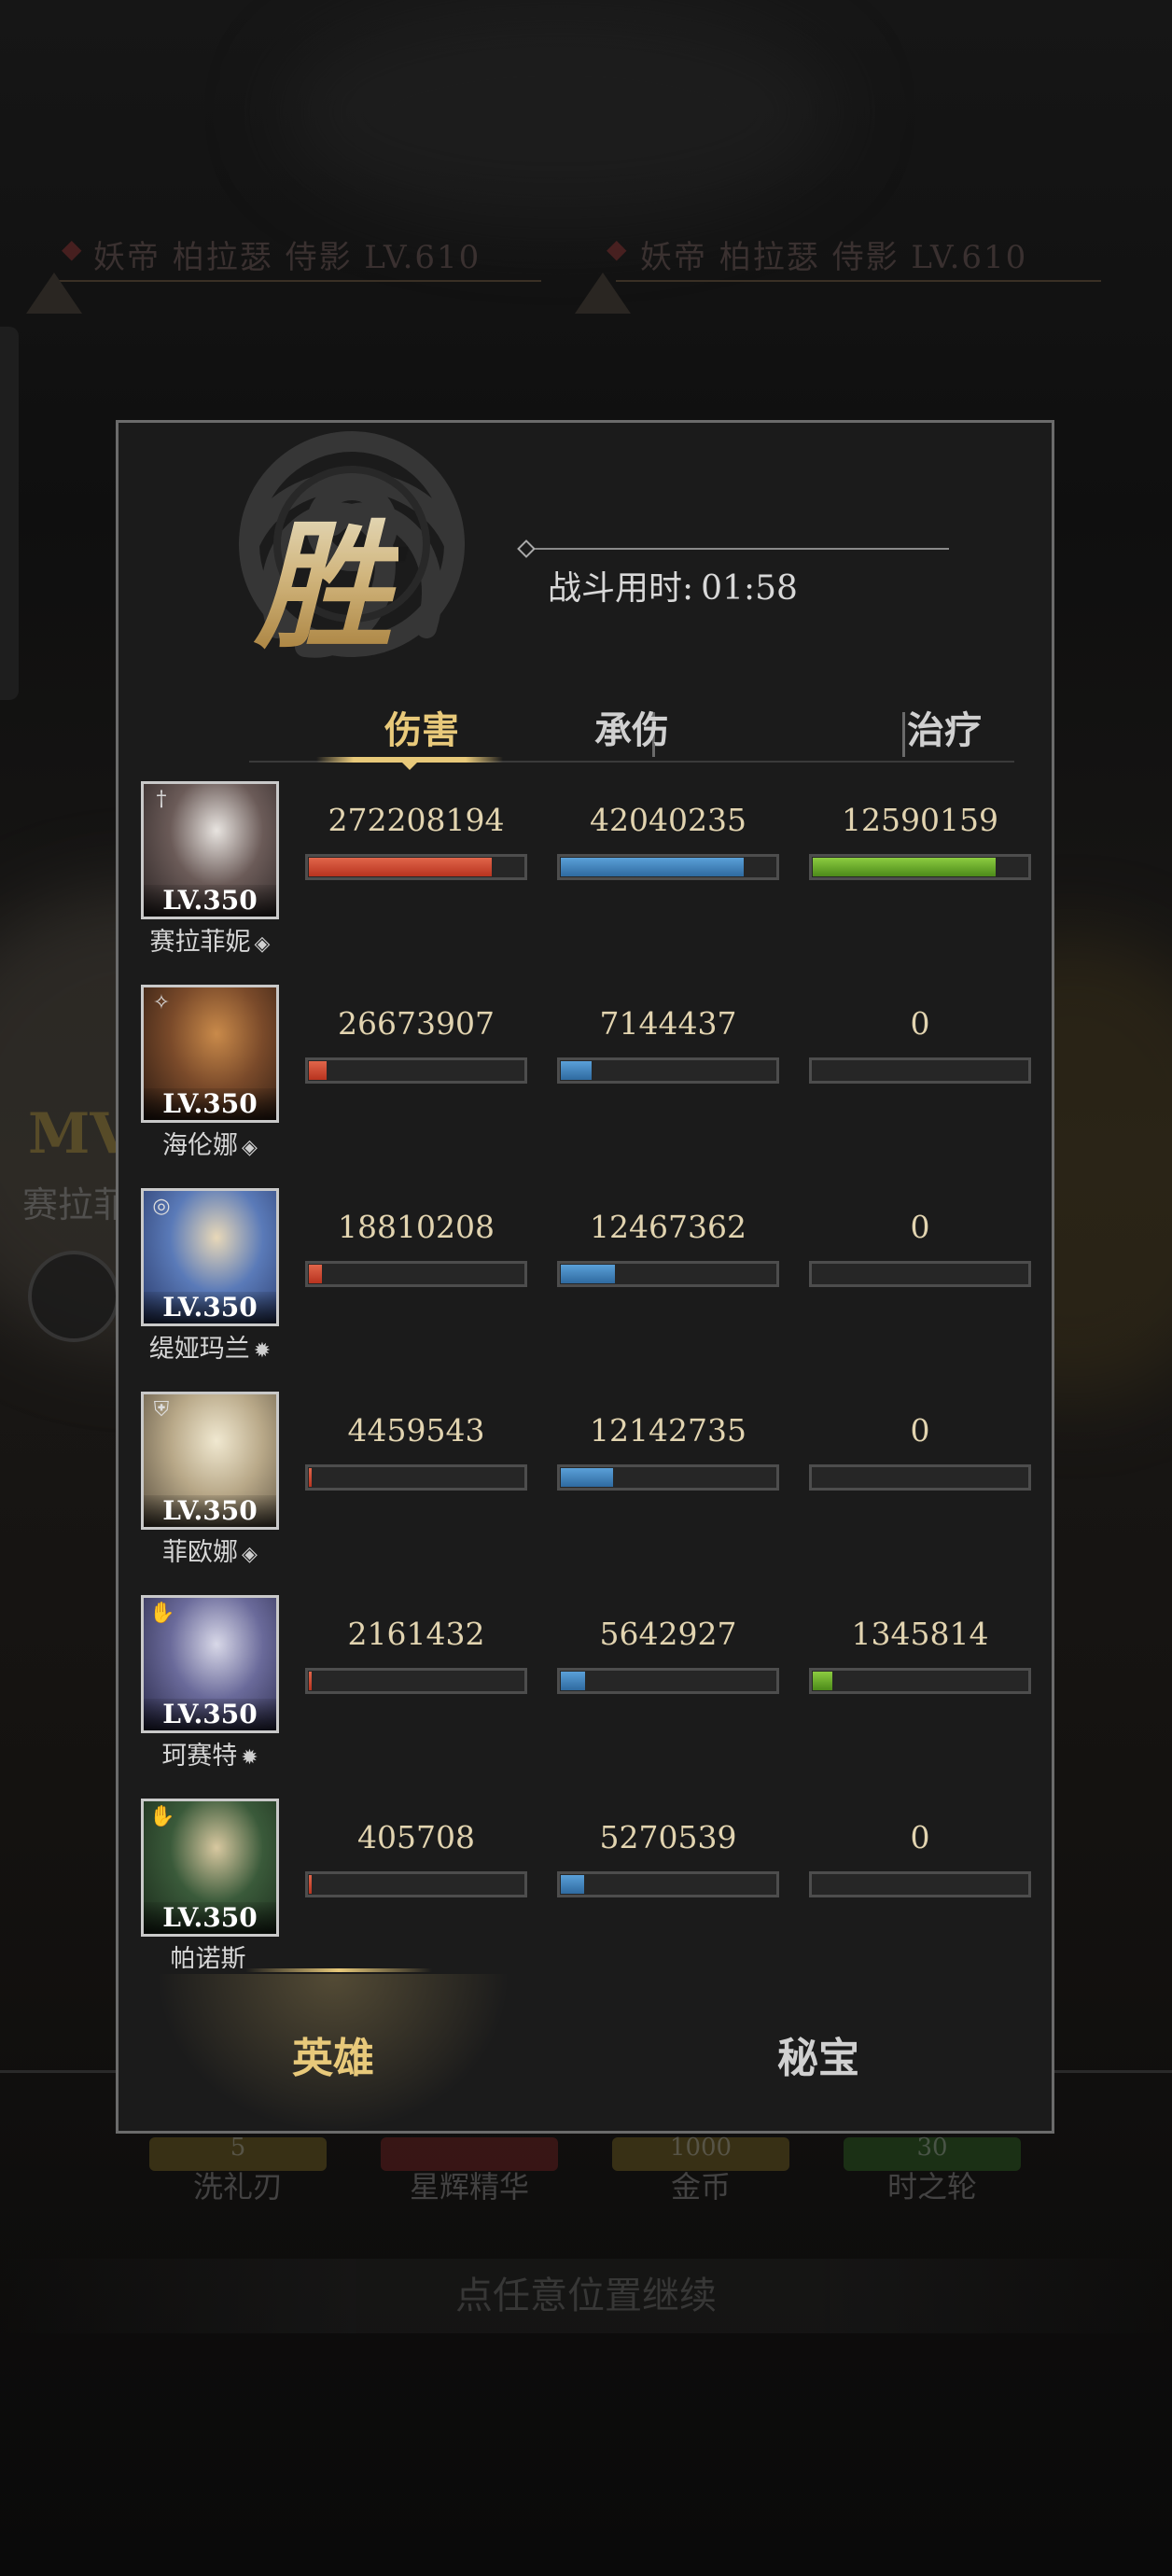  What do you see at coordinates (631, 731) in the screenshot?
I see `tab-damage-taken: 承伤` at bounding box center [631, 731].